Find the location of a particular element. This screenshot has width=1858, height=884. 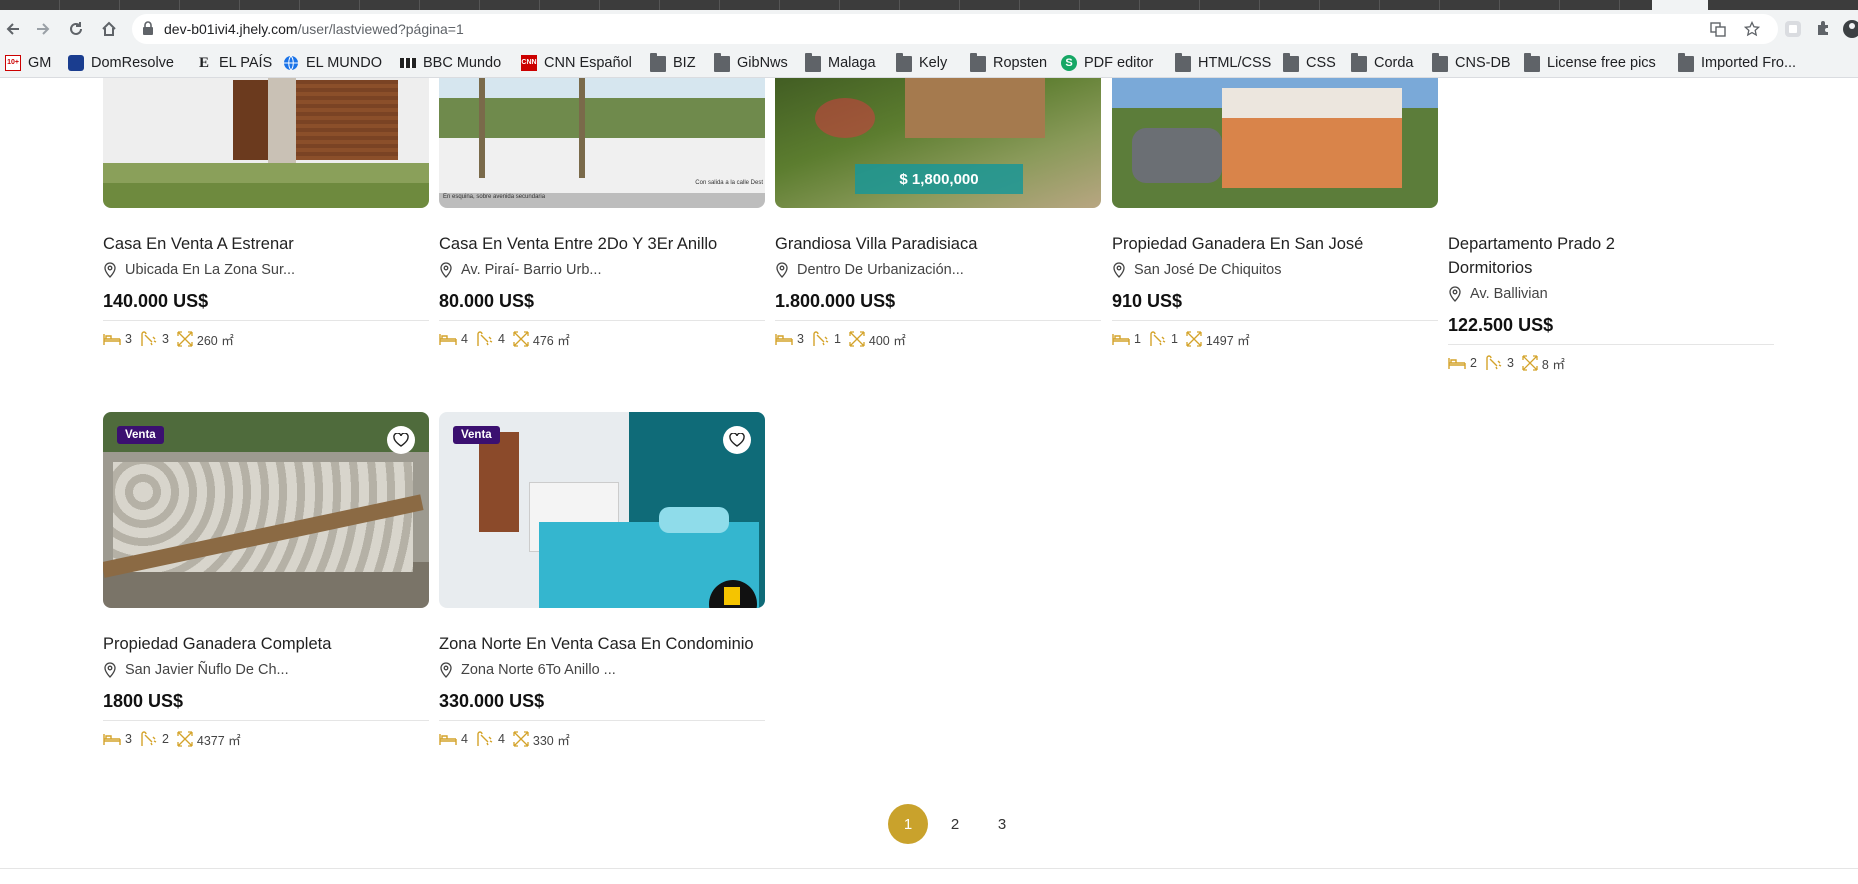

listing-features: 1 1 1497 ㎡ is located at coordinates (1275, 339).